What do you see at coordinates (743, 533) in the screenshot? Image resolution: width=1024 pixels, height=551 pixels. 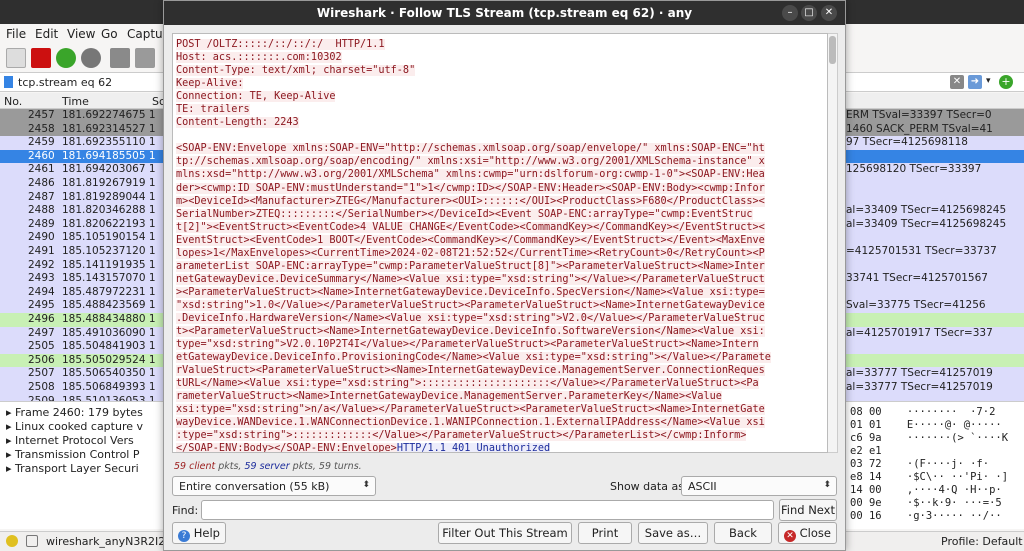 I see `back-button: Back` at bounding box center [743, 533].